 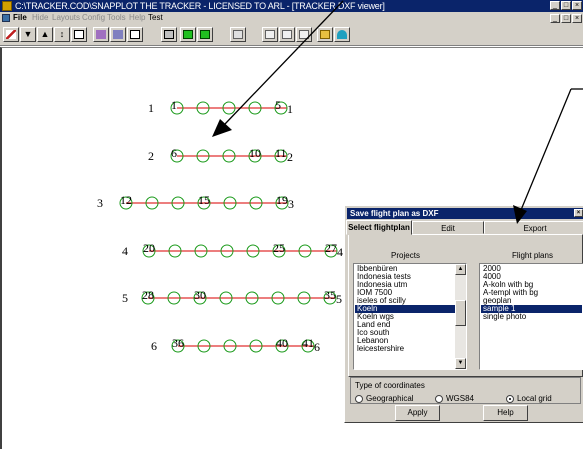 What do you see at coordinates (6, 18) in the screenshot?
I see `document-icon` at bounding box center [6, 18].